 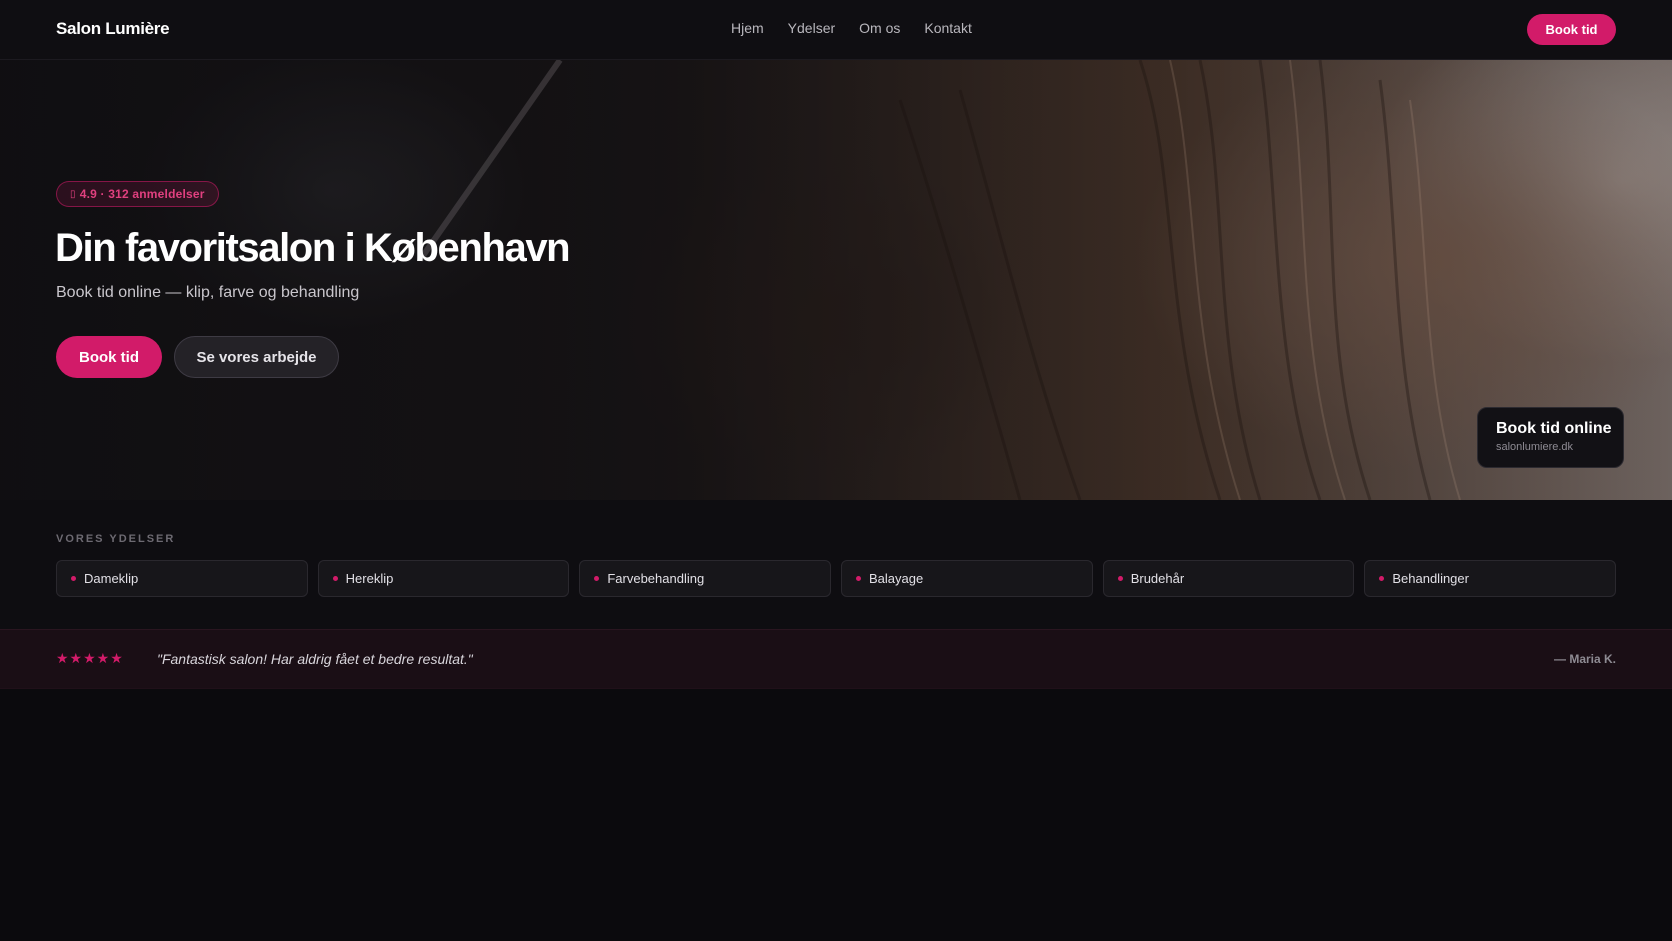 I want to click on star-icon: ▯, so click(x=73, y=194).